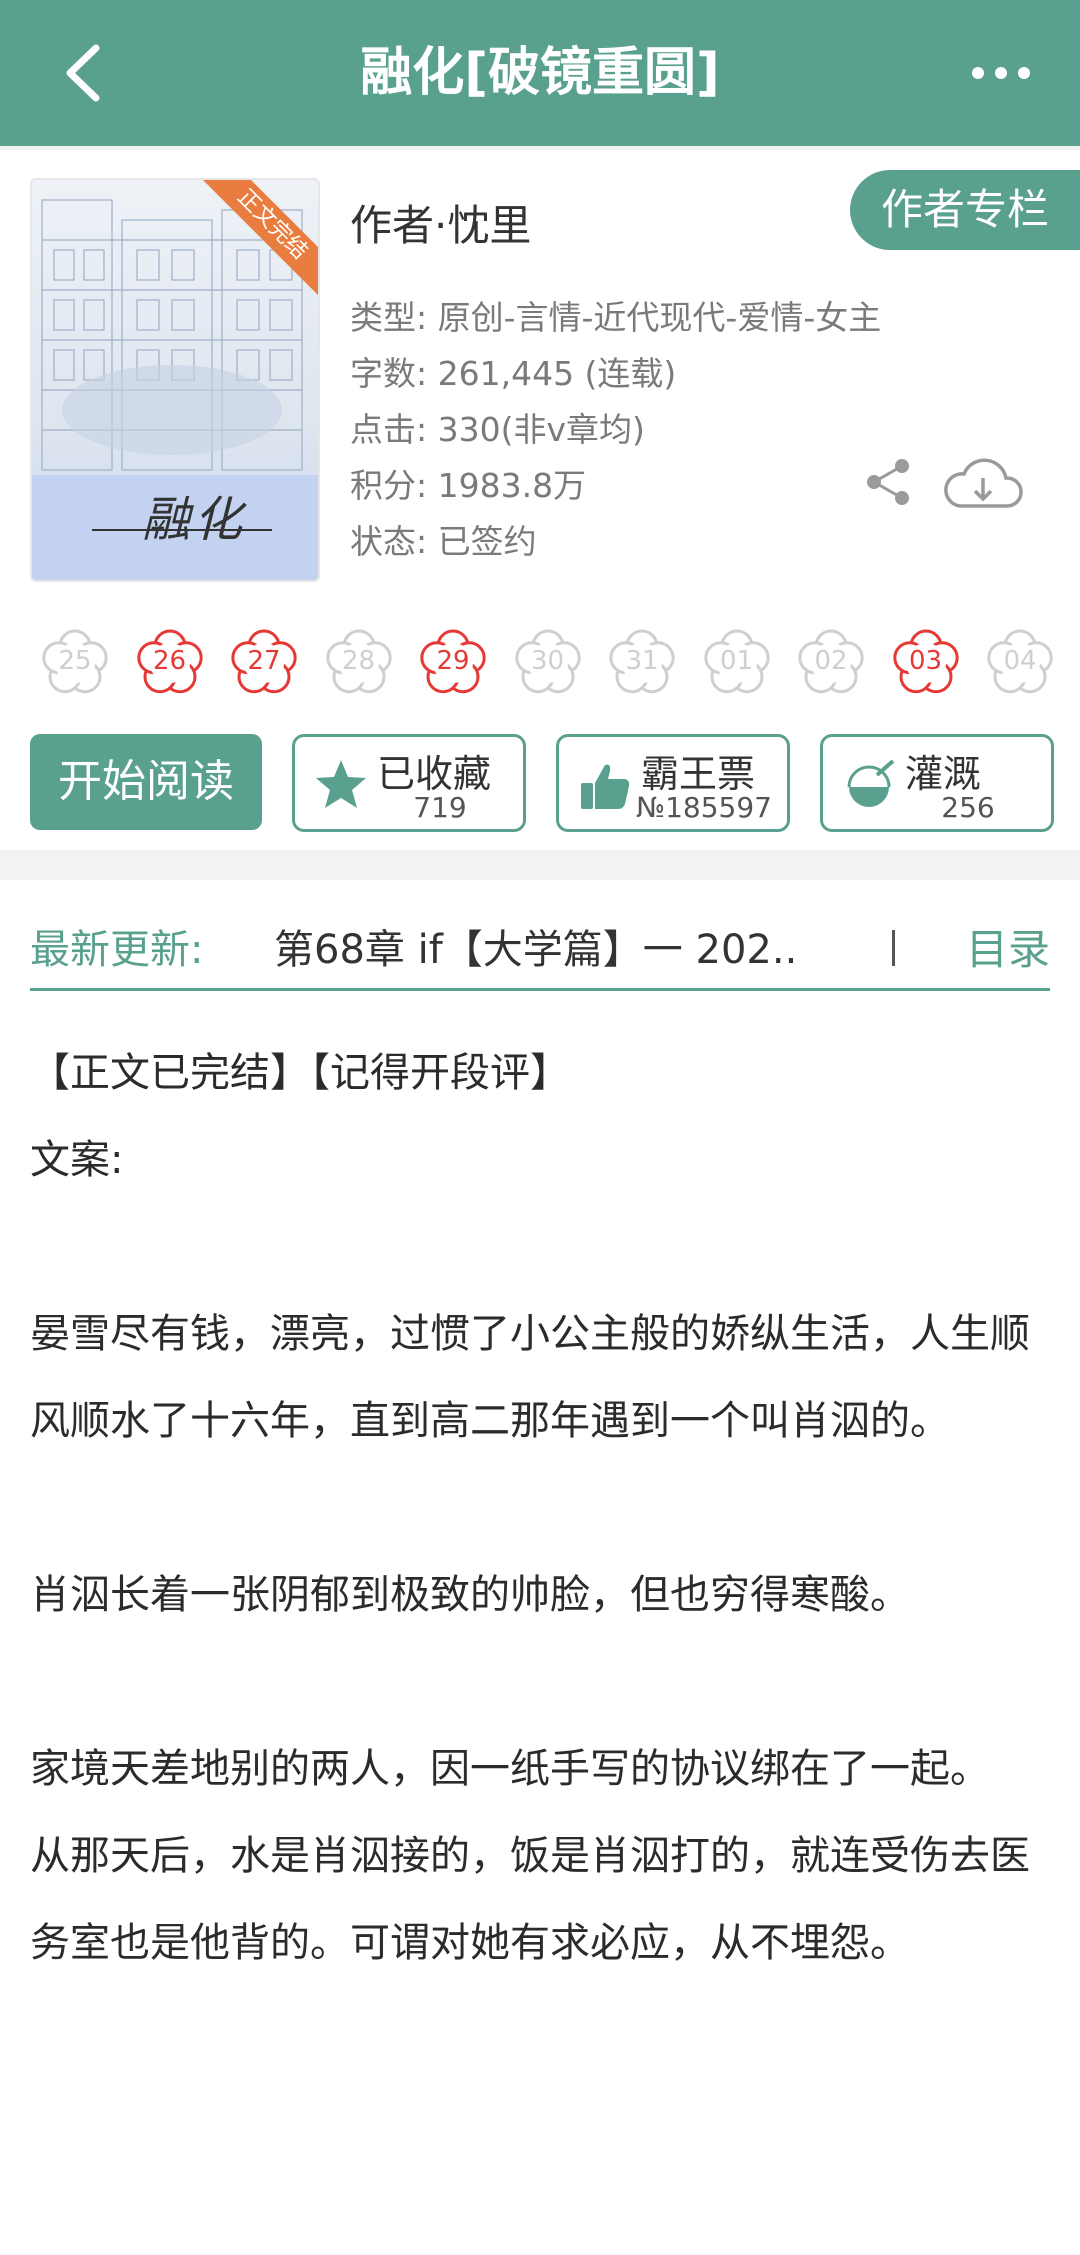  I want to click on book-cover: 正文完结 融化, so click(175, 380).